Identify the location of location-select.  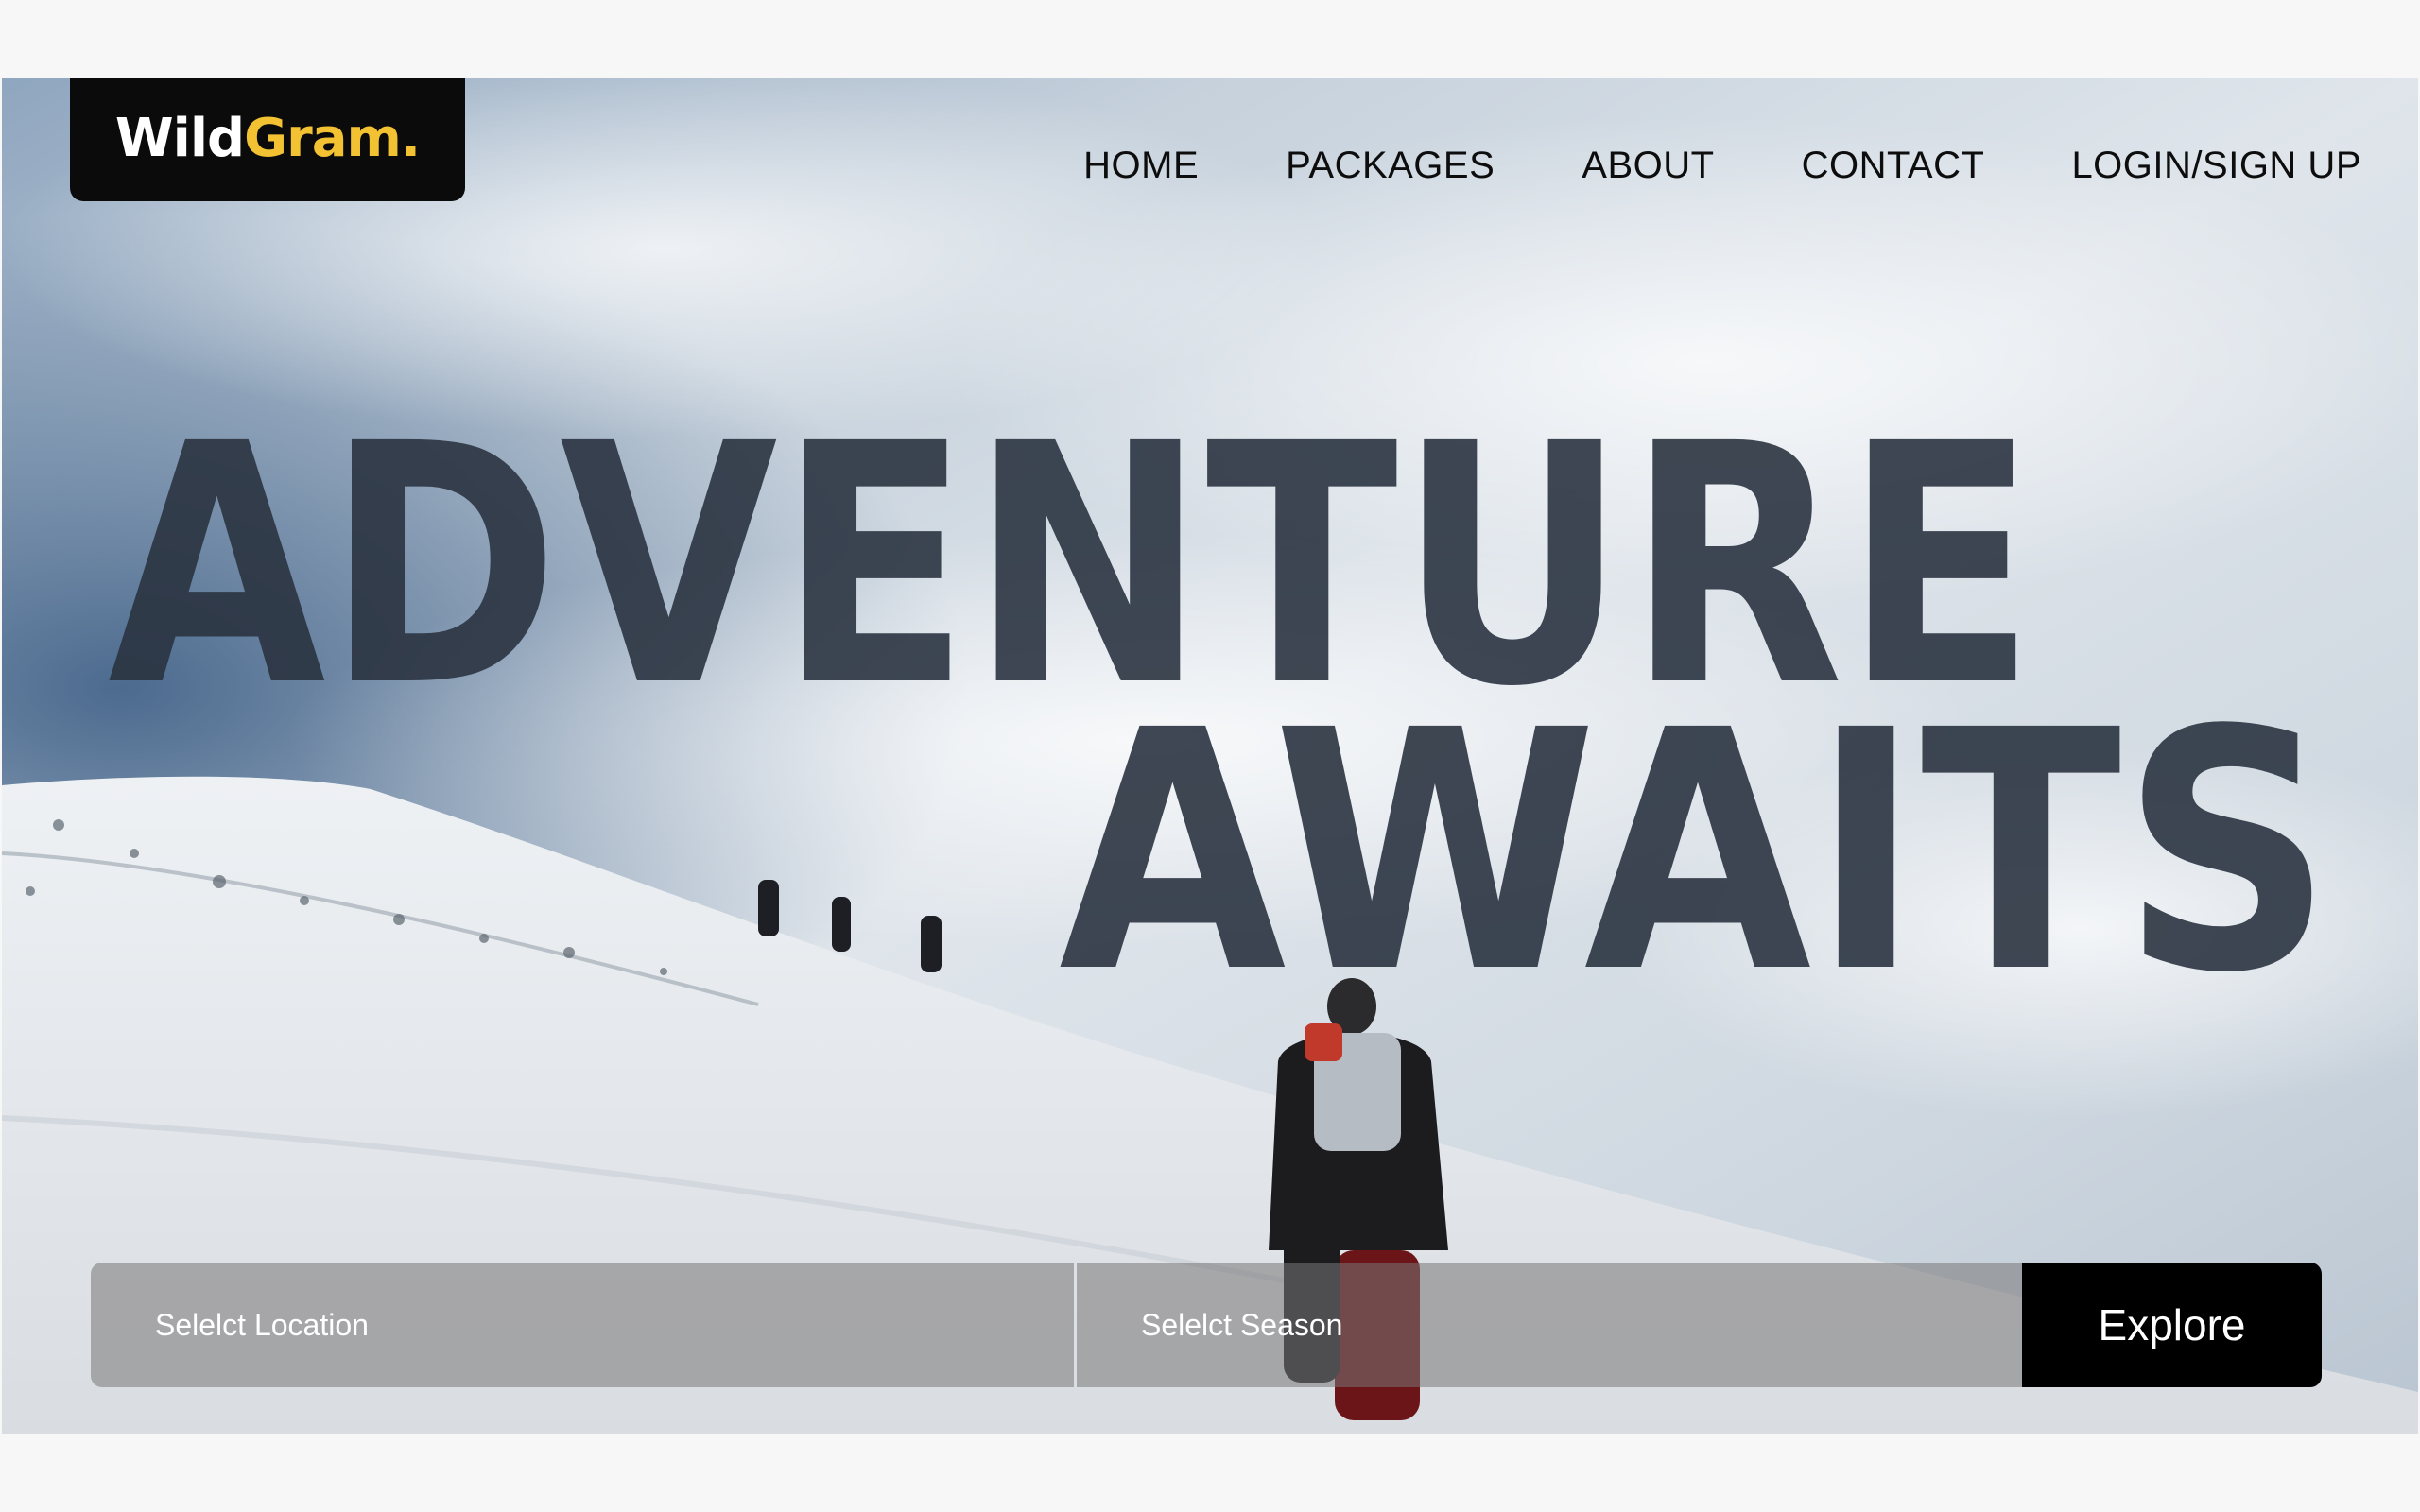
(582, 1325).